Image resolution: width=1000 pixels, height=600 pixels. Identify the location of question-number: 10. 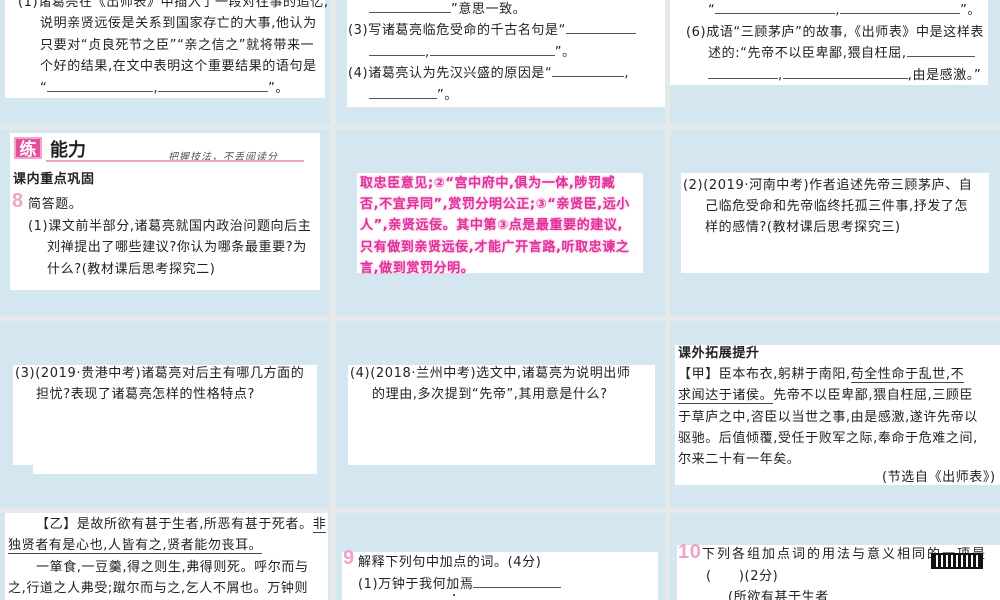
(690, 552).